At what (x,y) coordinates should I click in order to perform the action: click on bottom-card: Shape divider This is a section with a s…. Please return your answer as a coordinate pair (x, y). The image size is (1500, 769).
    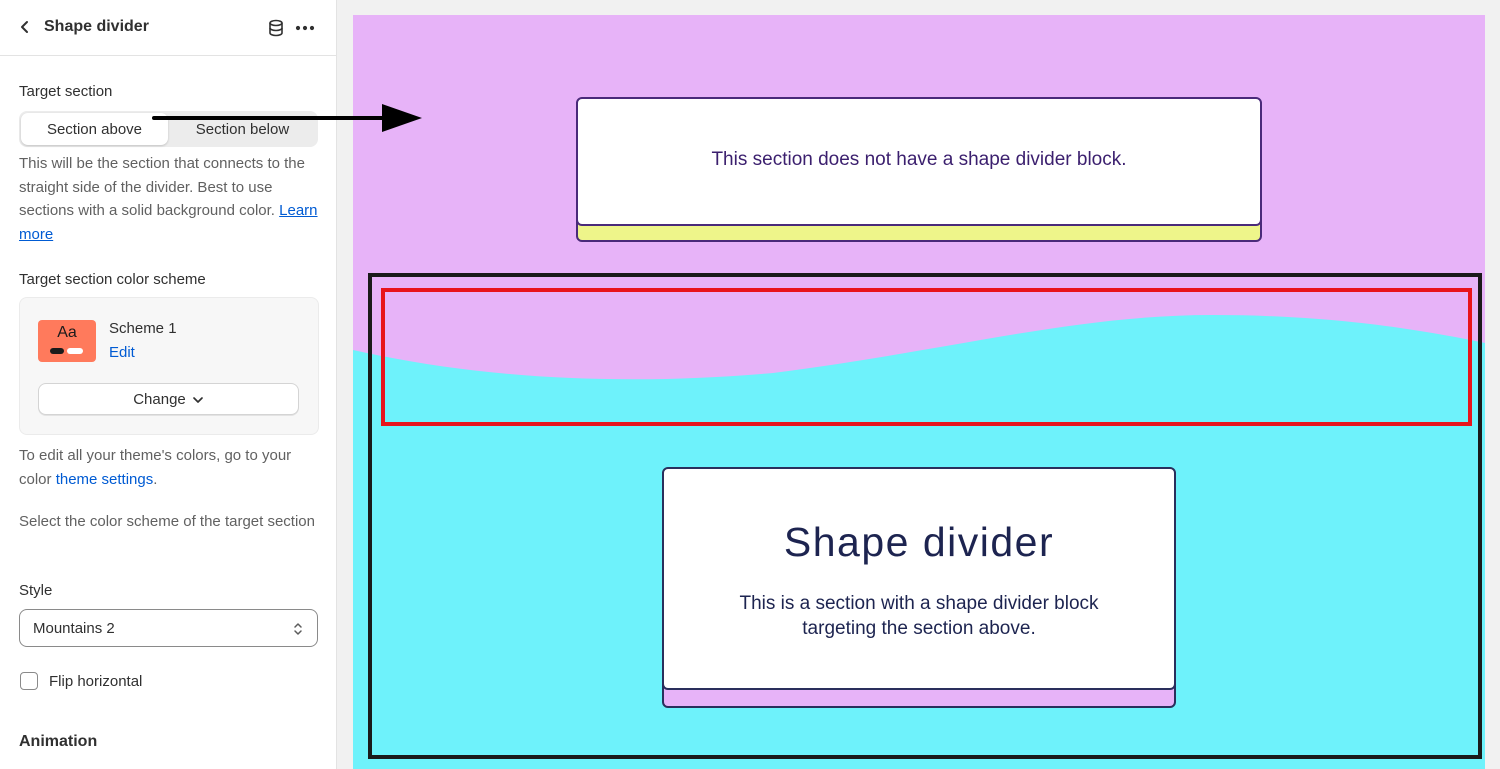
    Looking at the image, I should click on (919, 578).